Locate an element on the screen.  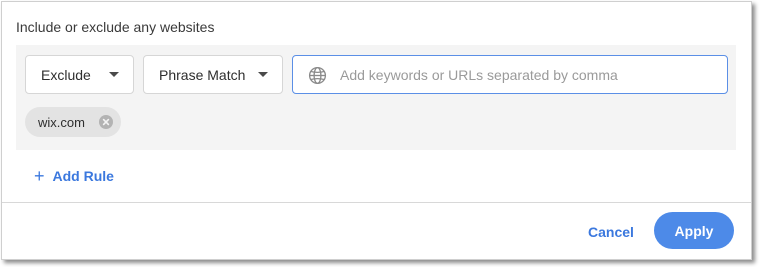
mode-select-value: Exclude is located at coordinates (66, 74).